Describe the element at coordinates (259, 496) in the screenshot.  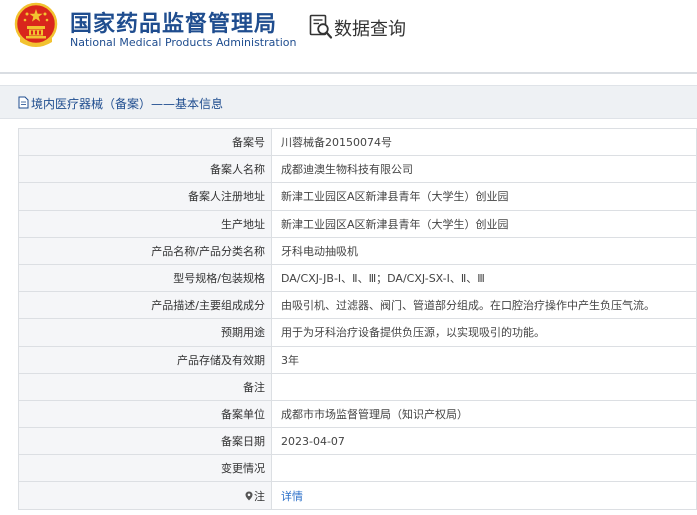
I see `note-label: 注` at that location.